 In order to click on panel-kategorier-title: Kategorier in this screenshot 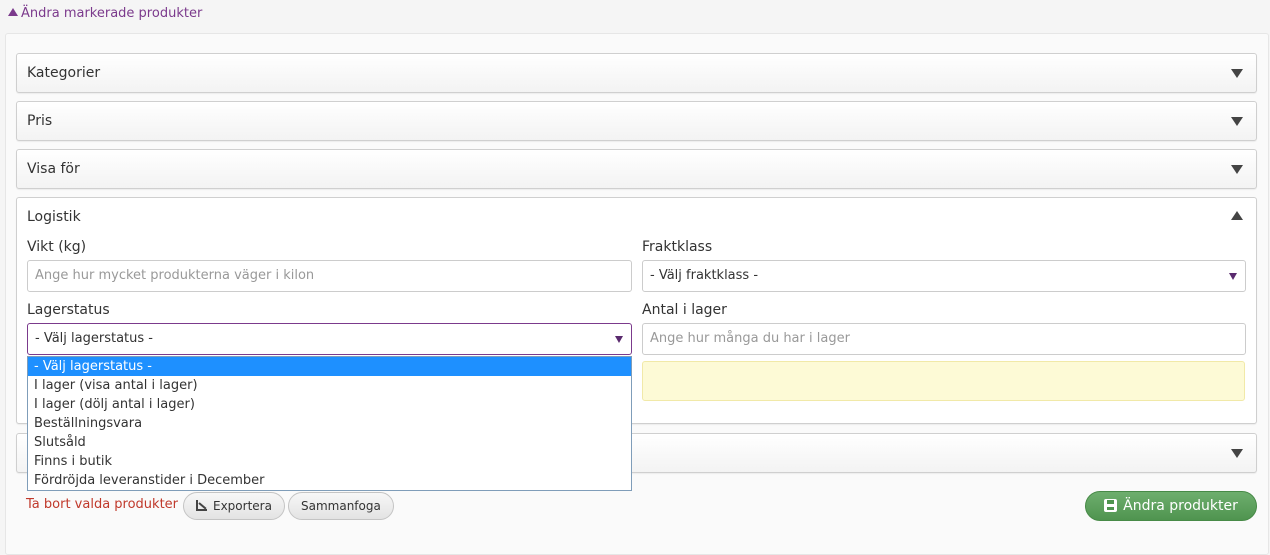, I will do `click(64, 73)`.